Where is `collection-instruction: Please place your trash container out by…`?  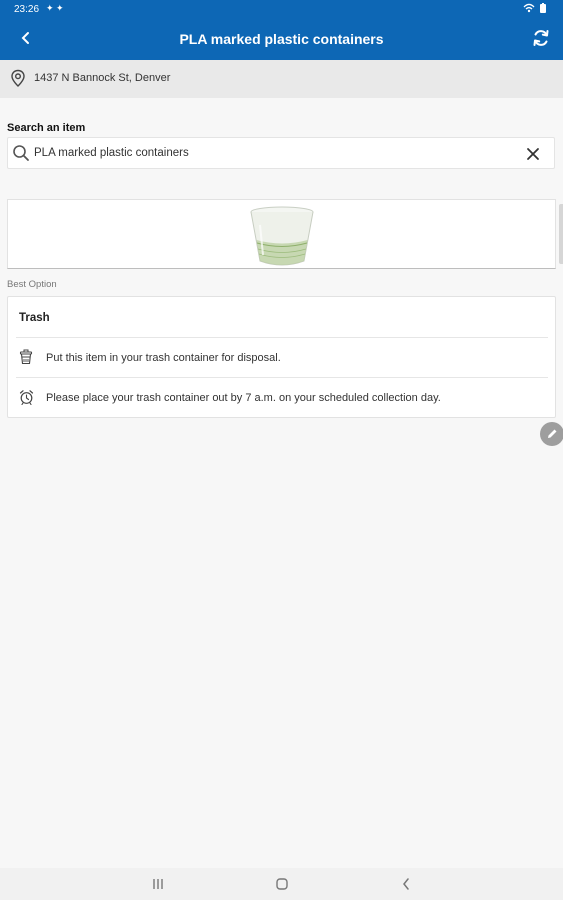
collection-instruction: Please place your trash container out by… is located at coordinates (243, 398).